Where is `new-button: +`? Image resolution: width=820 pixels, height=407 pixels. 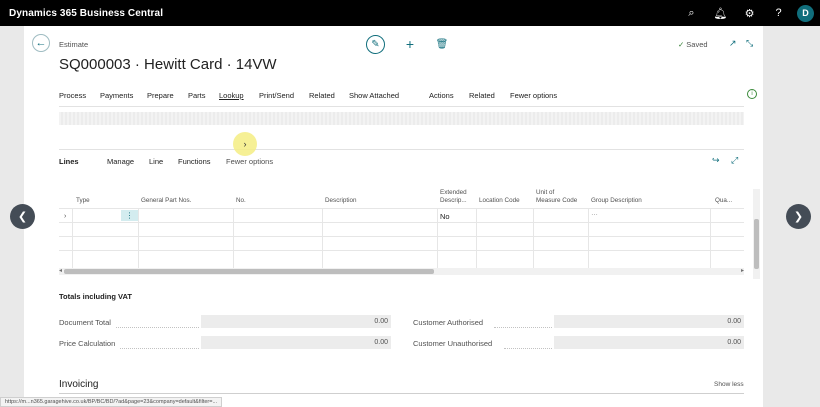 new-button: + is located at coordinates (410, 44).